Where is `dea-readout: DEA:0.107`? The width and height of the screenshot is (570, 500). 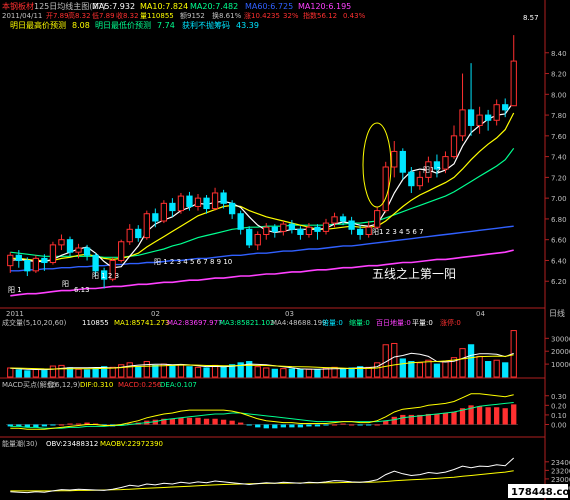 dea-readout: DEA:0.107 is located at coordinates (178, 385).